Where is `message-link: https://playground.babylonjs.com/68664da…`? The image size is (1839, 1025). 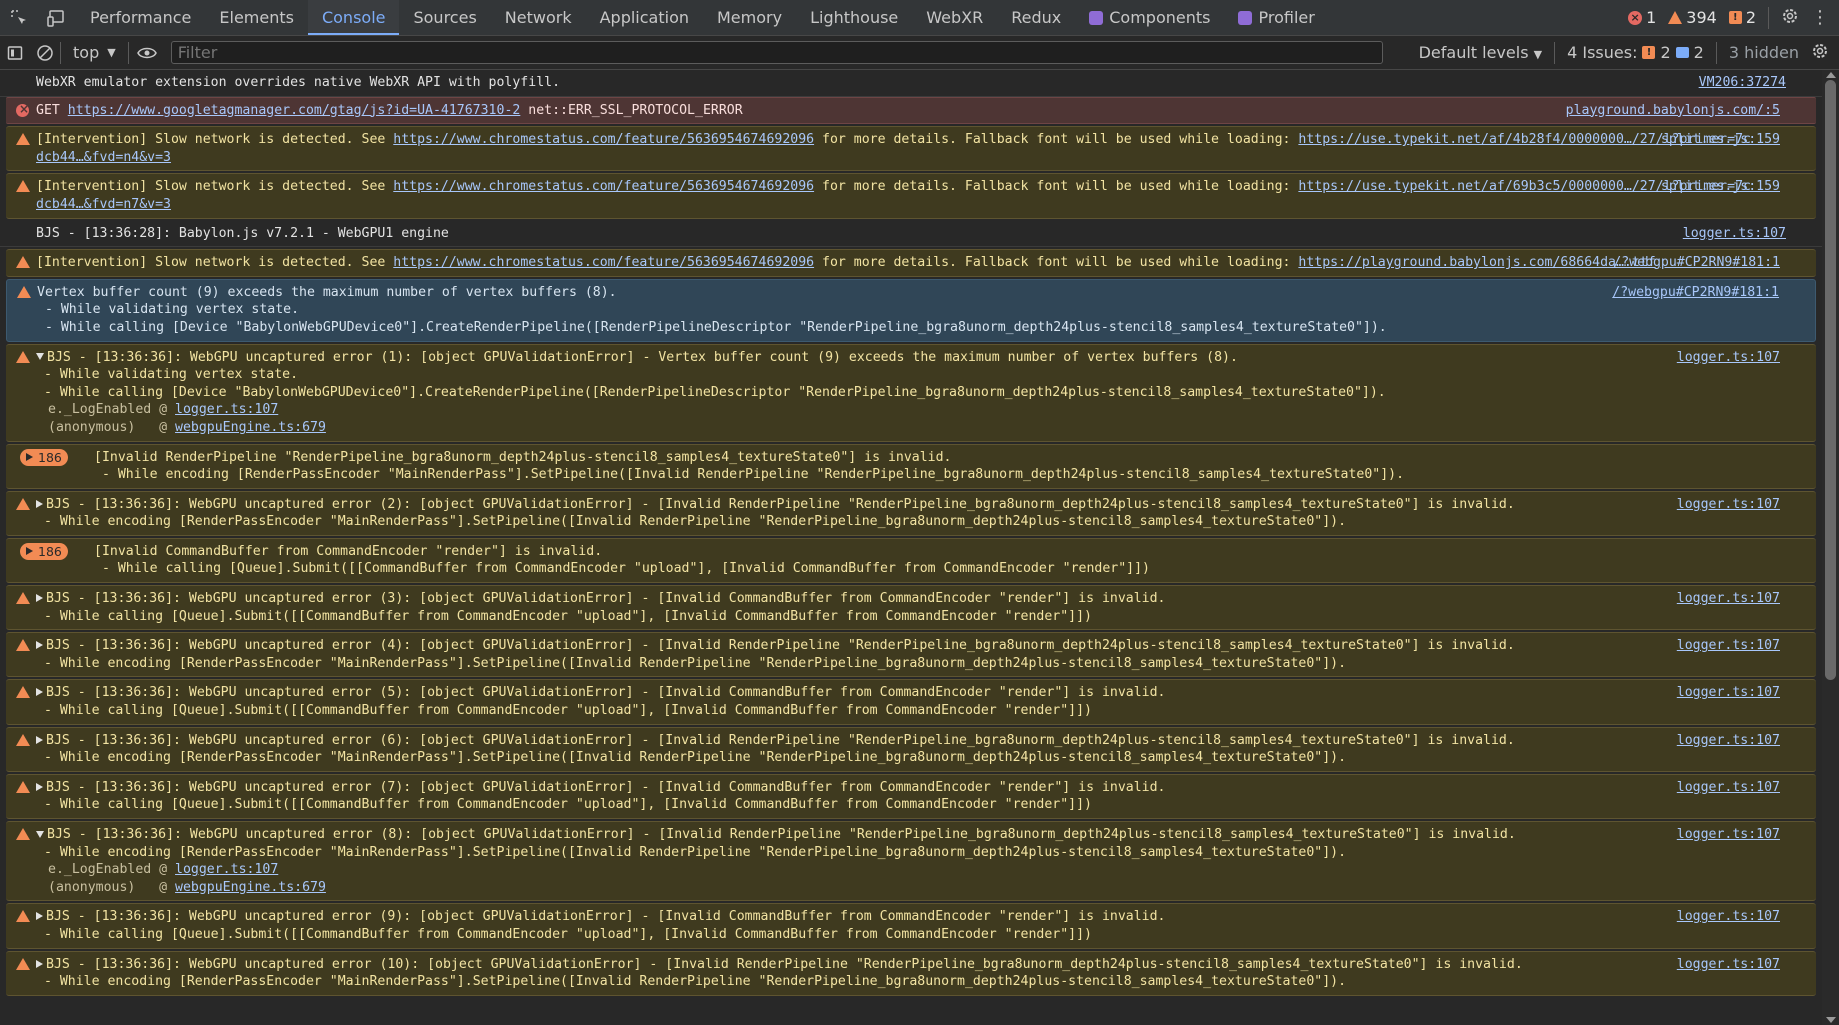 message-link: https://playground.babylonjs.com/68664da… is located at coordinates (1476, 262).